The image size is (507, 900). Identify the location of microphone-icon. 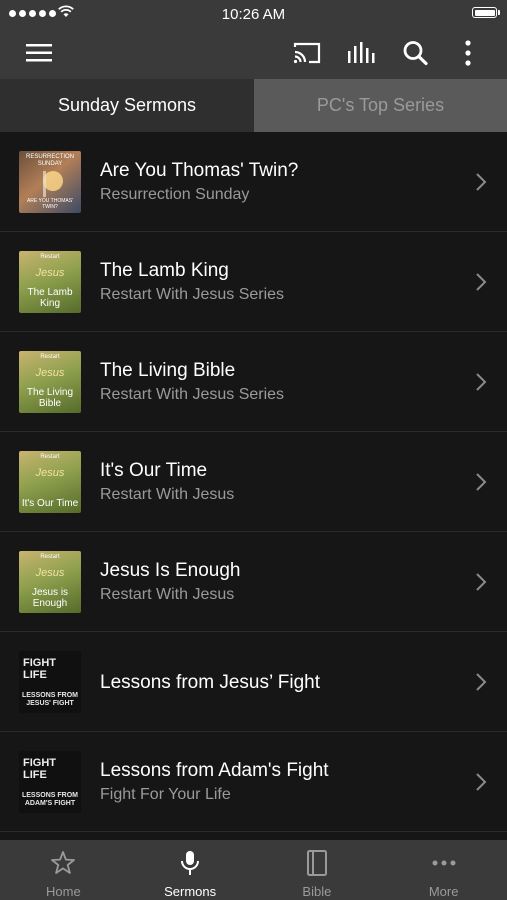
(190, 863).